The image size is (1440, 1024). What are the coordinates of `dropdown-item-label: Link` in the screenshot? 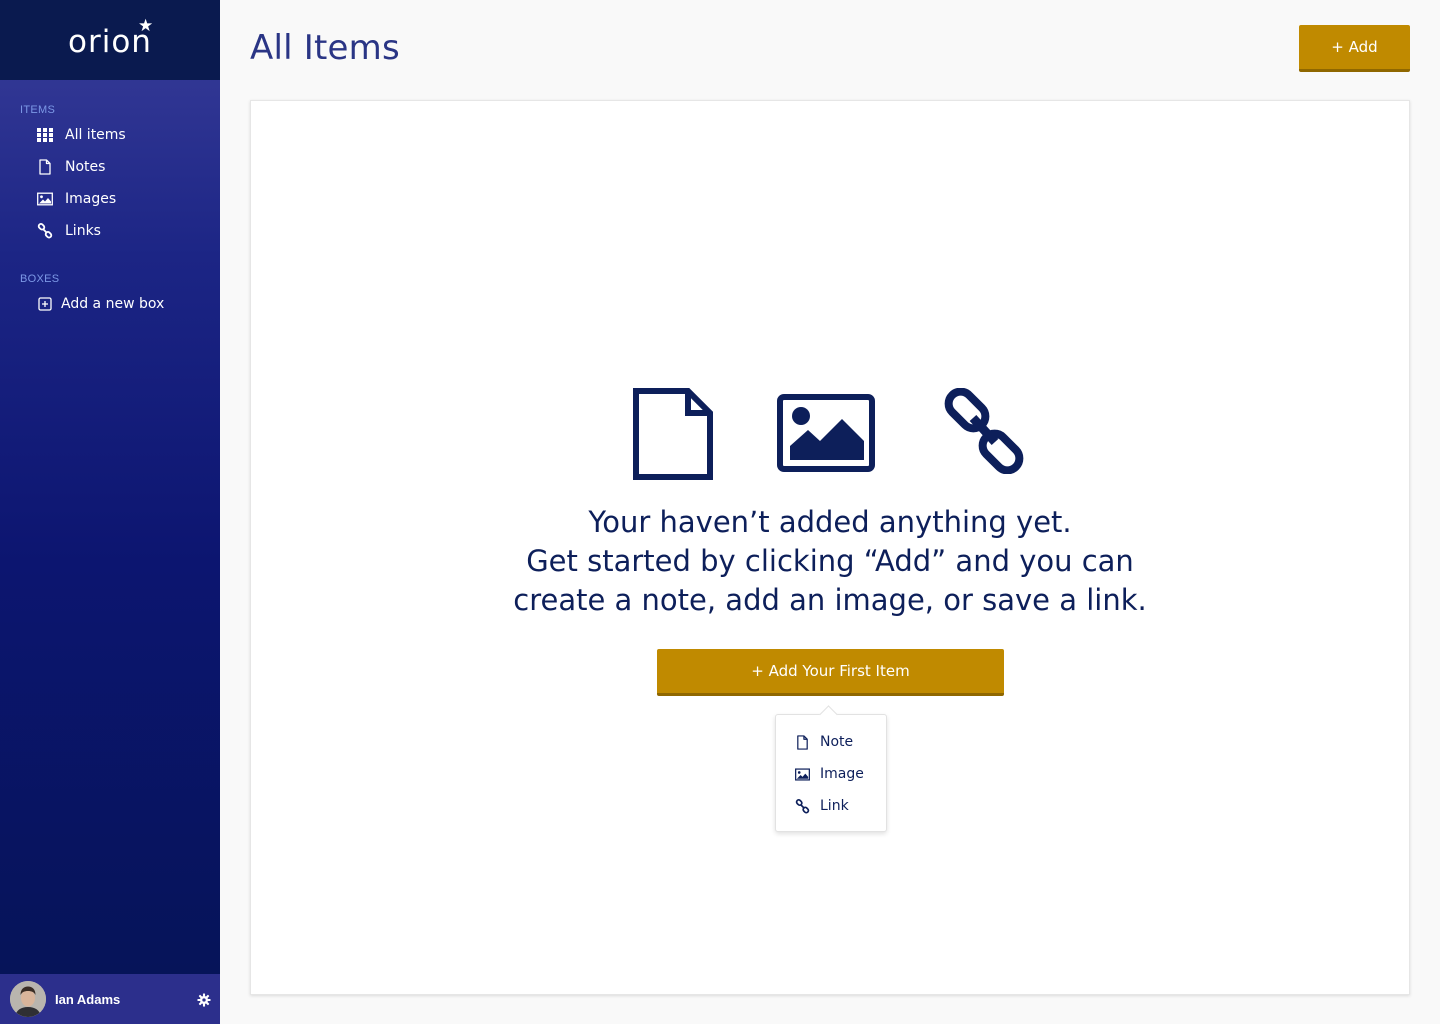 It's located at (834, 806).